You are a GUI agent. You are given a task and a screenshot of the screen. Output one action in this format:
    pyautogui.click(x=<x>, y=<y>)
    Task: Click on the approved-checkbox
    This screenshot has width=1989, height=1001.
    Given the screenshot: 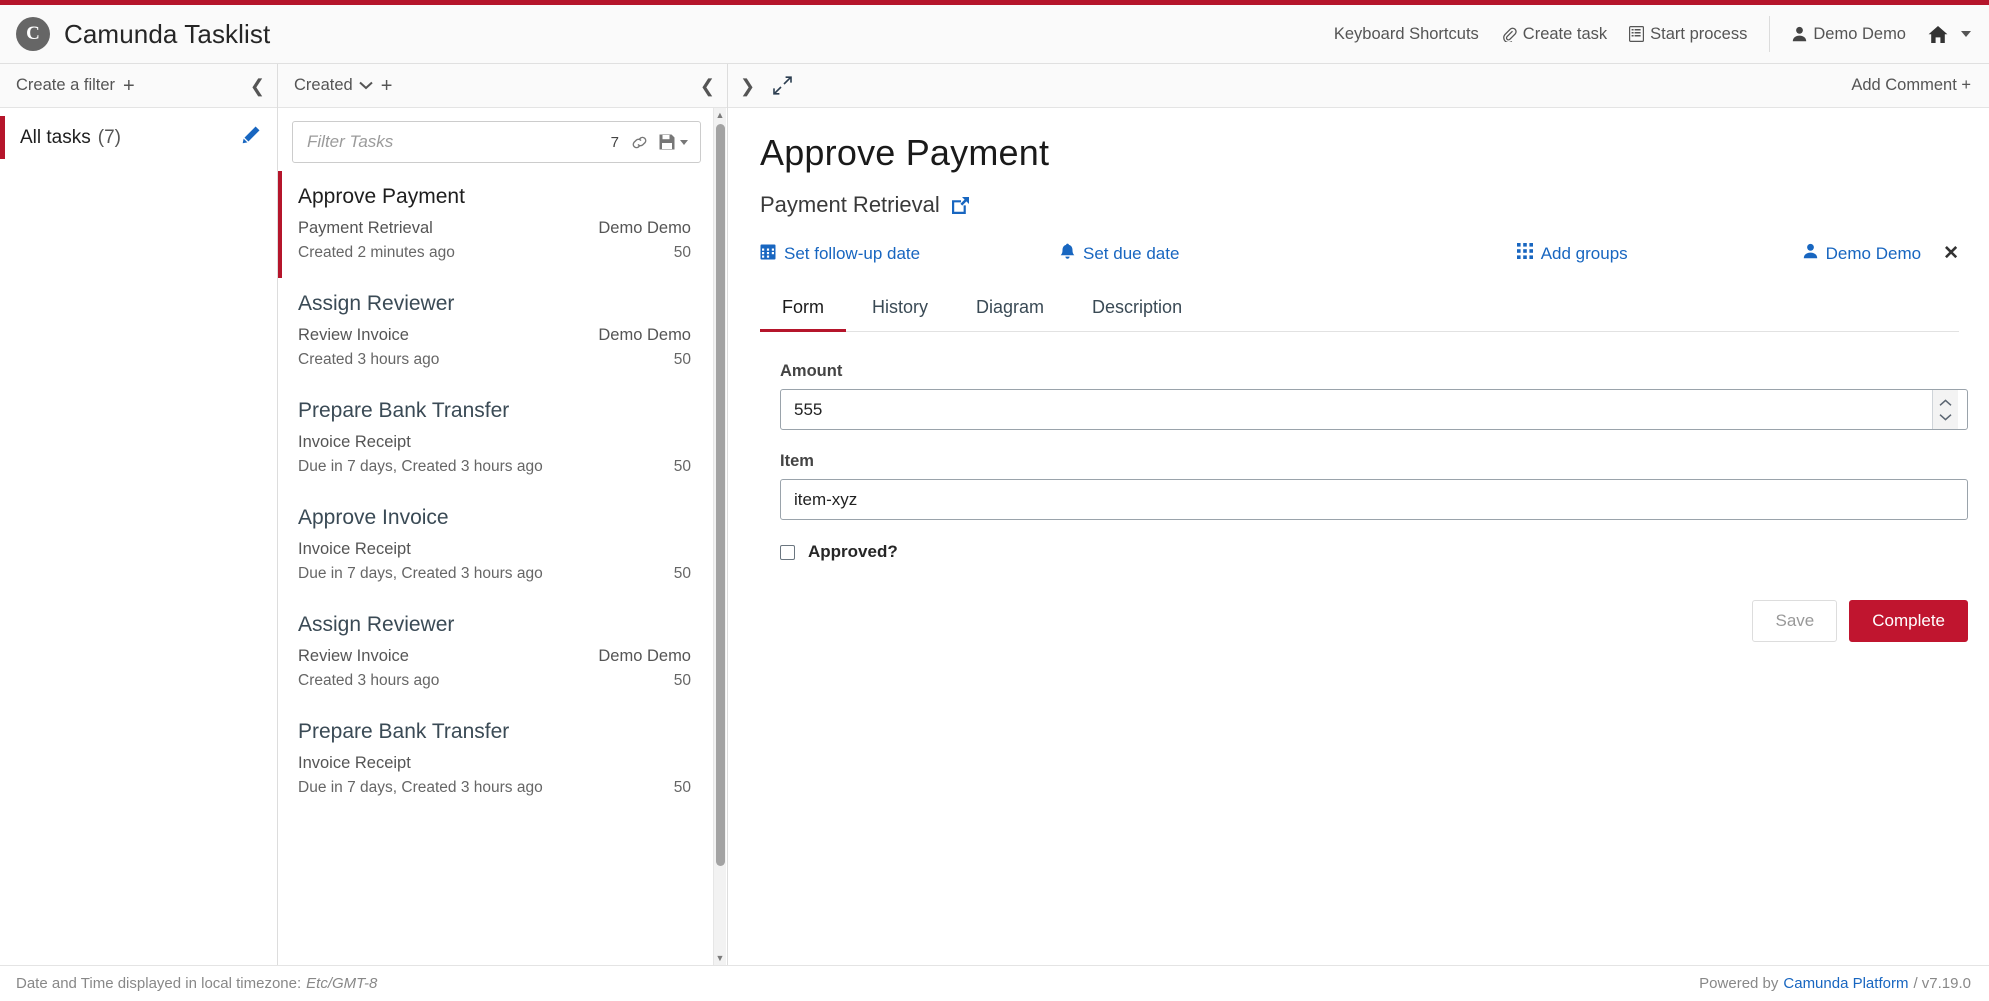 What is the action you would take?
    pyautogui.click(x=787, y=552)
    